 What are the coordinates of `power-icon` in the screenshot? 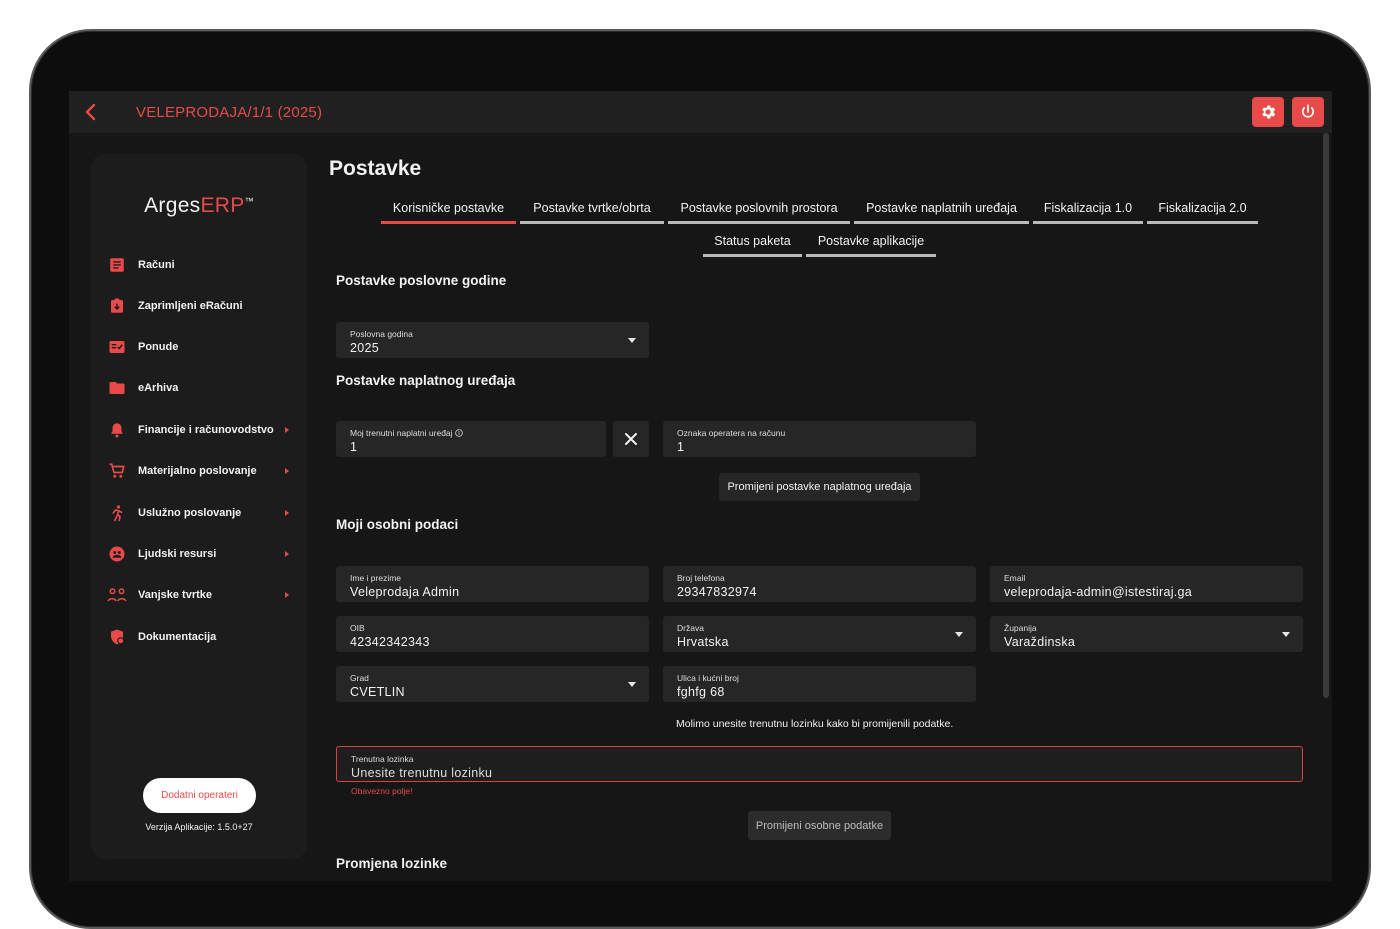 It's located at (1308, 111).